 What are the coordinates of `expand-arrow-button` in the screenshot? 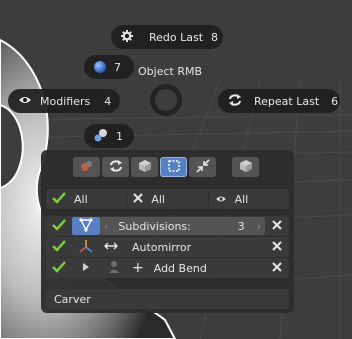 It's located at (86, 268).